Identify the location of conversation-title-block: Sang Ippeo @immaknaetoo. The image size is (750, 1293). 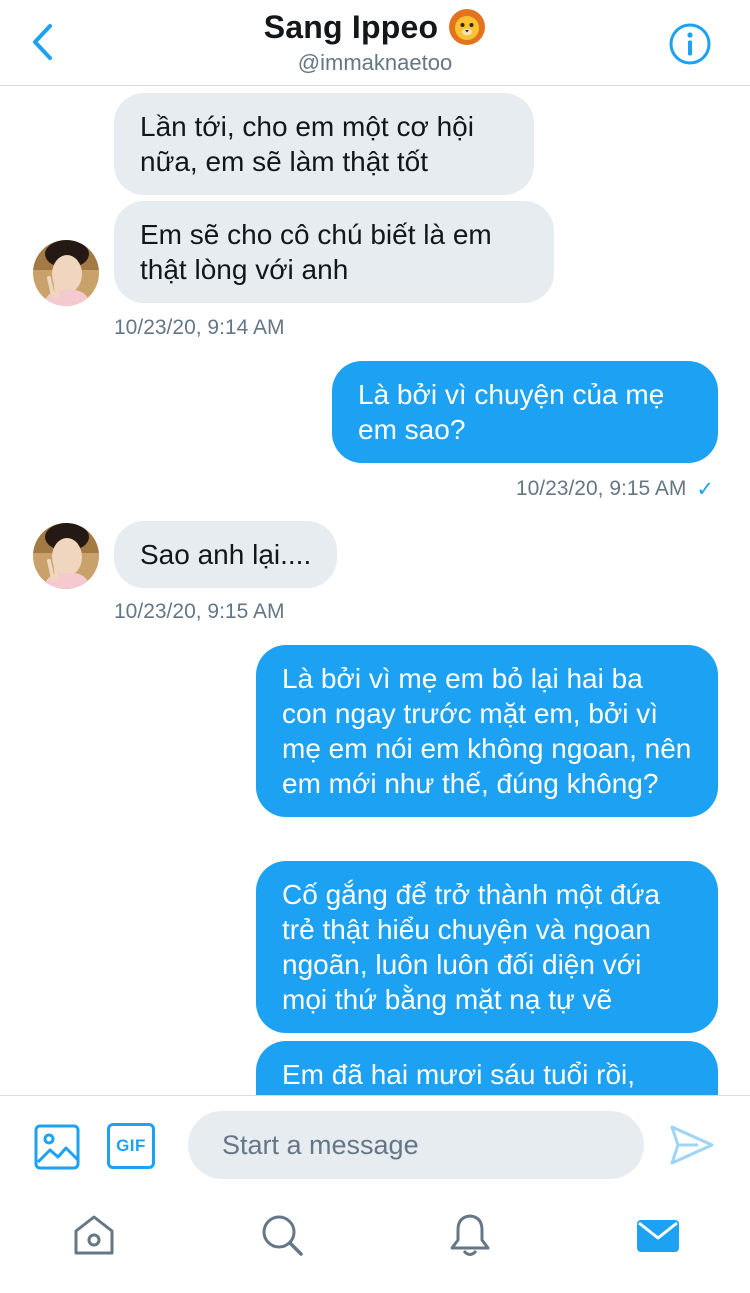
(375, 42).